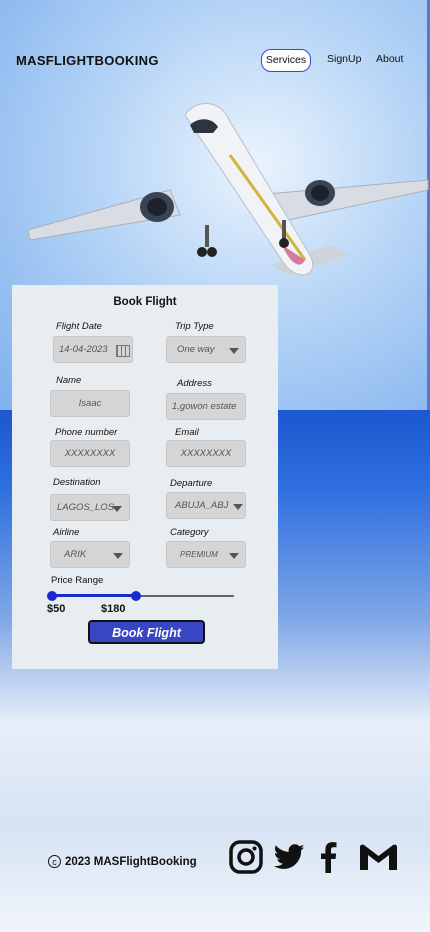  I want to click on destination-select: LAGOS_LOS, so click(90, 507).